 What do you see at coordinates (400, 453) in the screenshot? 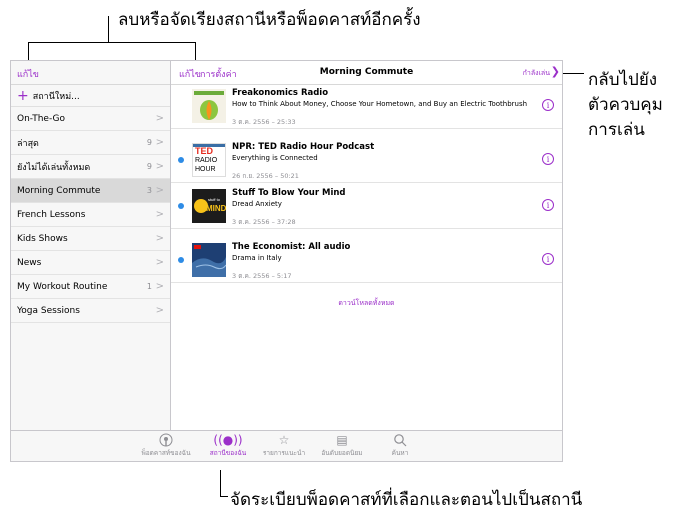
I see `tab-label: ค้นหา` at bounding box center [400, 453].